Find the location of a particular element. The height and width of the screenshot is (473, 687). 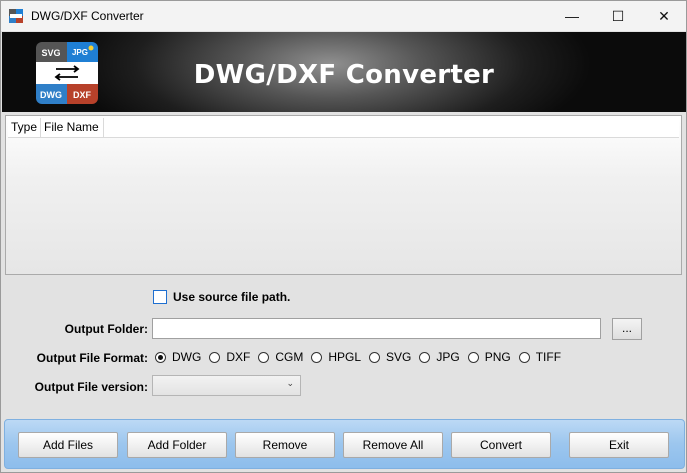

output-version-label: Output File version: is located at coordinates (91, 387).